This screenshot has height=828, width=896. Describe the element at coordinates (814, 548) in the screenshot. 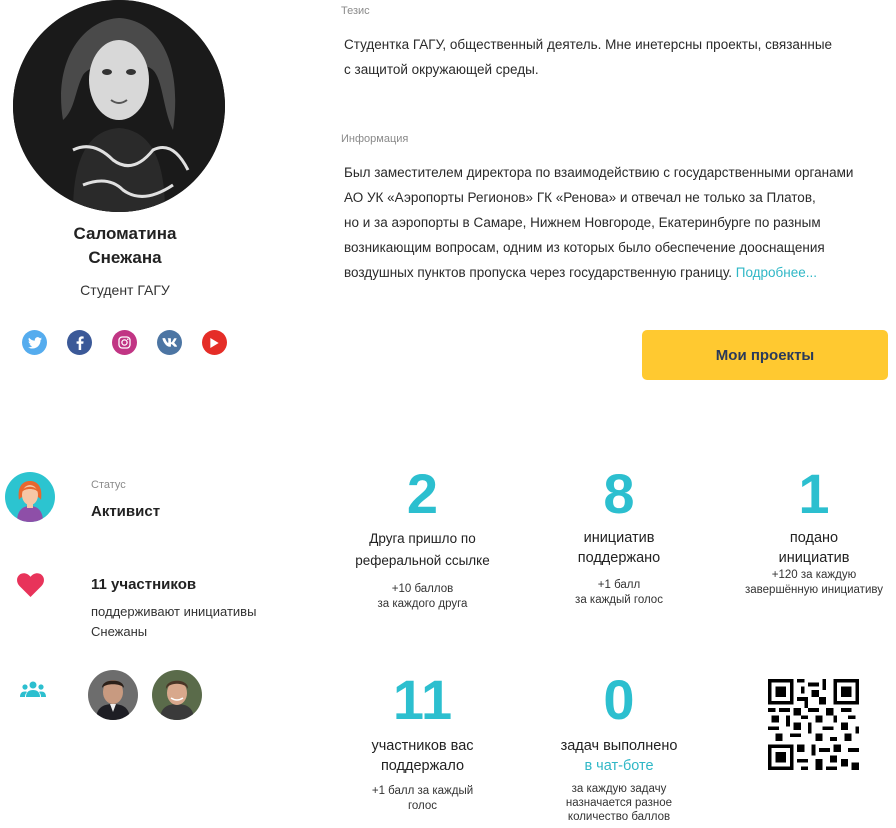

I see `stat-title: подано инициатив` at that location.